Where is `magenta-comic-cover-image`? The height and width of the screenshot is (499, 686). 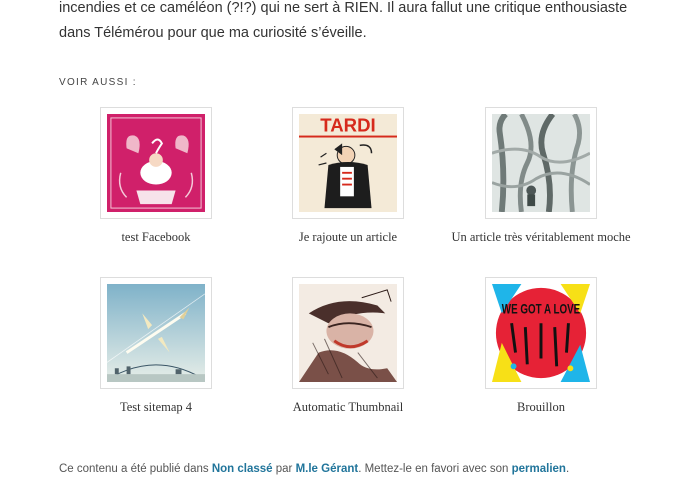 magenta-comic-cover-image is located at coordinates (156, 163).